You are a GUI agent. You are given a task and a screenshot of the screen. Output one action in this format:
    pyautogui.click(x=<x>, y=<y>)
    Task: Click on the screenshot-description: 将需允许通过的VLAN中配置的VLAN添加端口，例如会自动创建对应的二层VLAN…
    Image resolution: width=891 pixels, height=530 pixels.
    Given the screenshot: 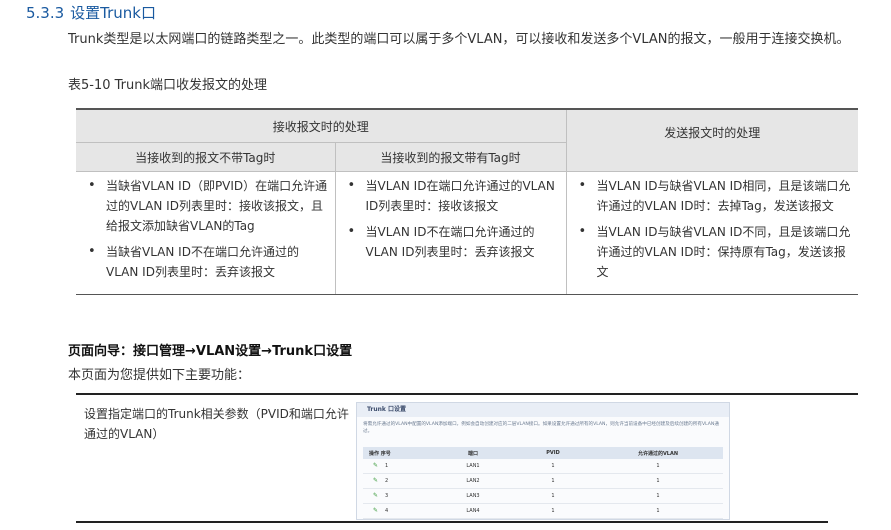 What is the action you would take?
    pyautogui.click(x=541, y=428)
    